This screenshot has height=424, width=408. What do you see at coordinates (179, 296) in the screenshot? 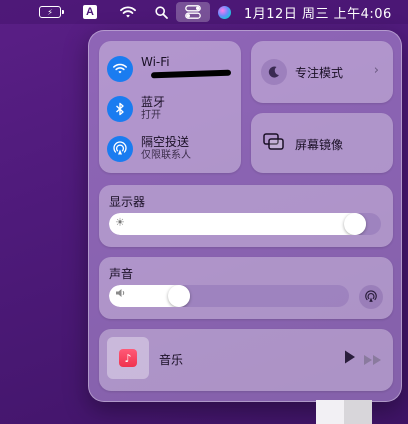
I see `volume-knob` at bounding box center [179, 296].